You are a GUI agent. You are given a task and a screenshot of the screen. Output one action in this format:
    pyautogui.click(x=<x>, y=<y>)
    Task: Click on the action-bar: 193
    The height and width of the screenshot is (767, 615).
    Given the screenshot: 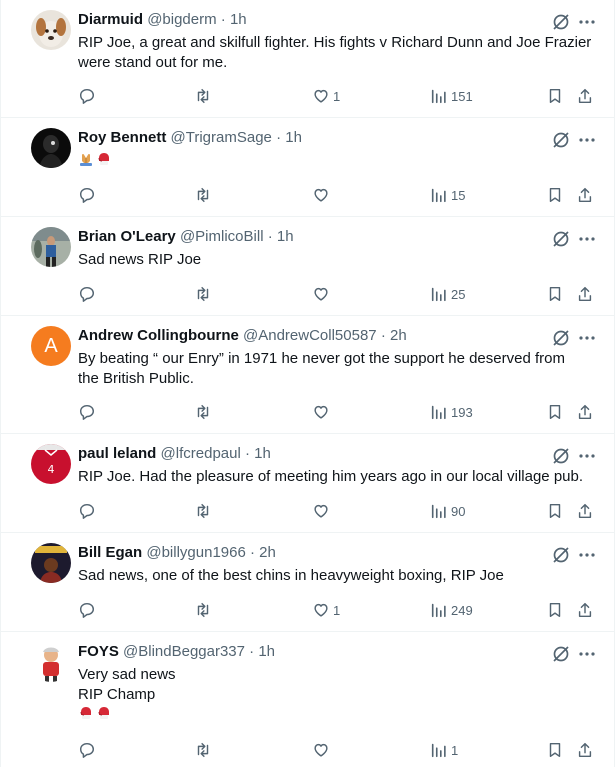 What is the action you would take?
    pyautogui.click(x=343, y=412)
    